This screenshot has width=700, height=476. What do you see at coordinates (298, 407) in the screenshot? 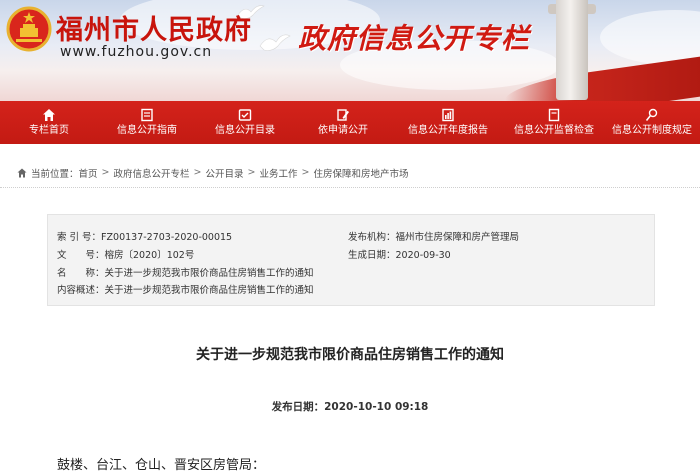
I see `publish-date-label: 发布日期：` at bounding box center [298, 407].